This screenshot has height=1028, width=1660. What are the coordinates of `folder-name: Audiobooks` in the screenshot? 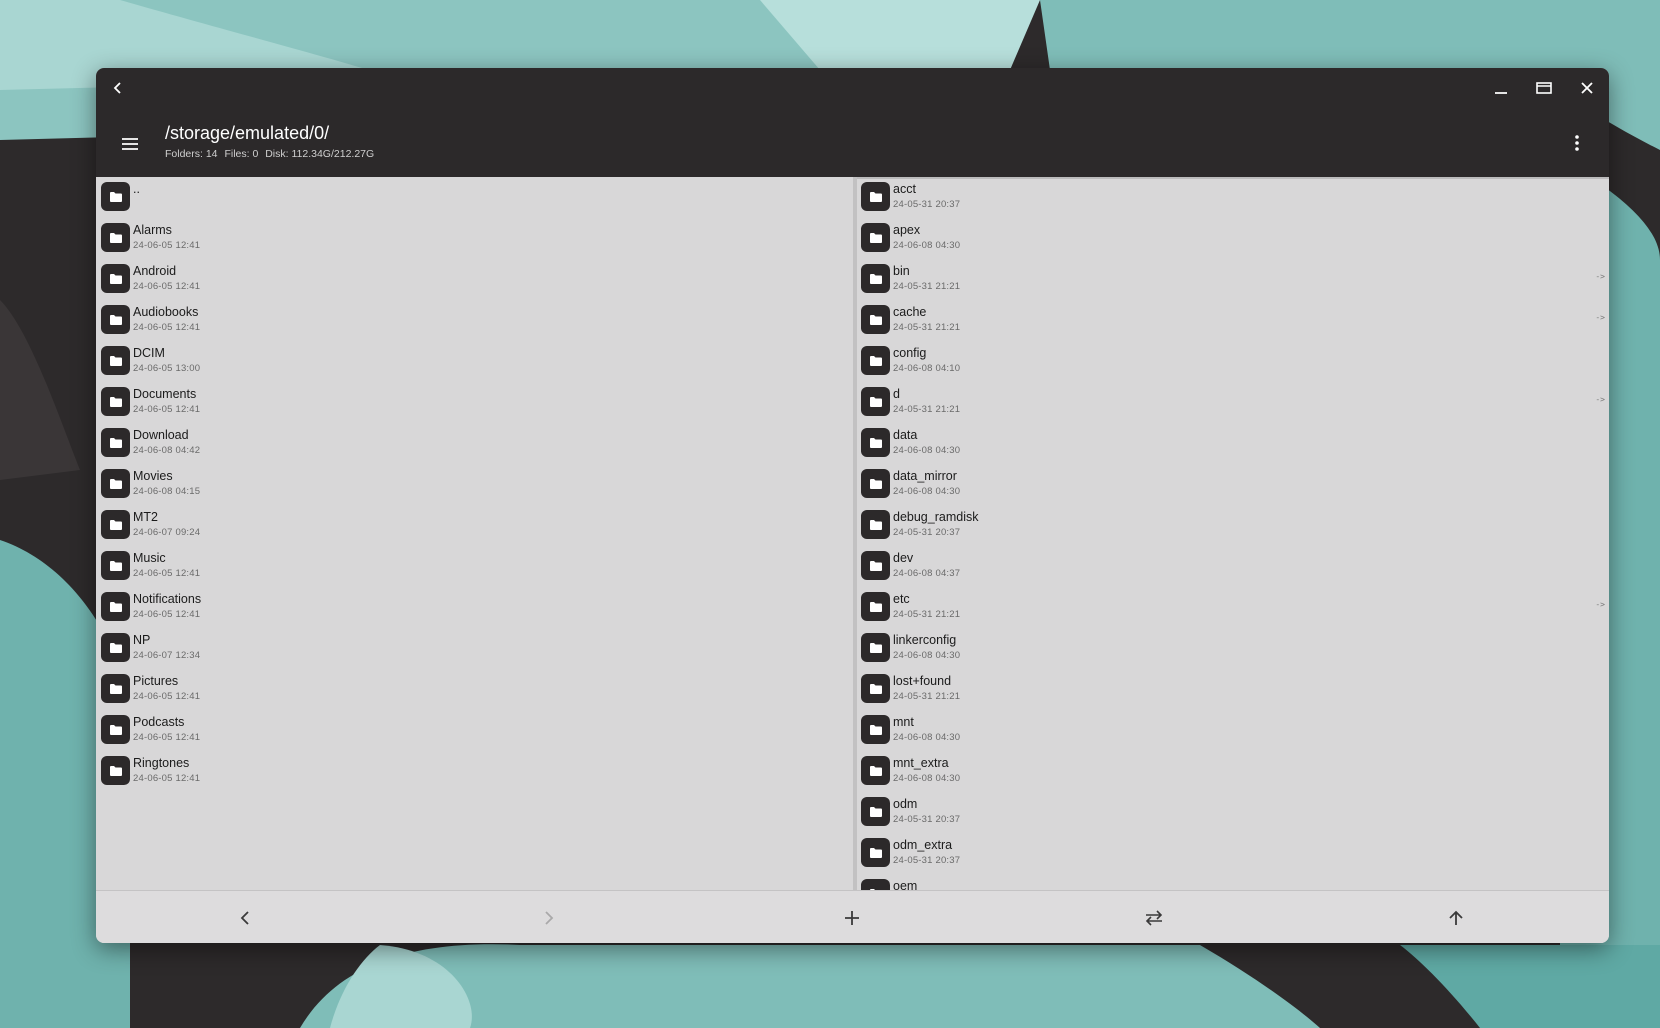 It's located at (166, 312).